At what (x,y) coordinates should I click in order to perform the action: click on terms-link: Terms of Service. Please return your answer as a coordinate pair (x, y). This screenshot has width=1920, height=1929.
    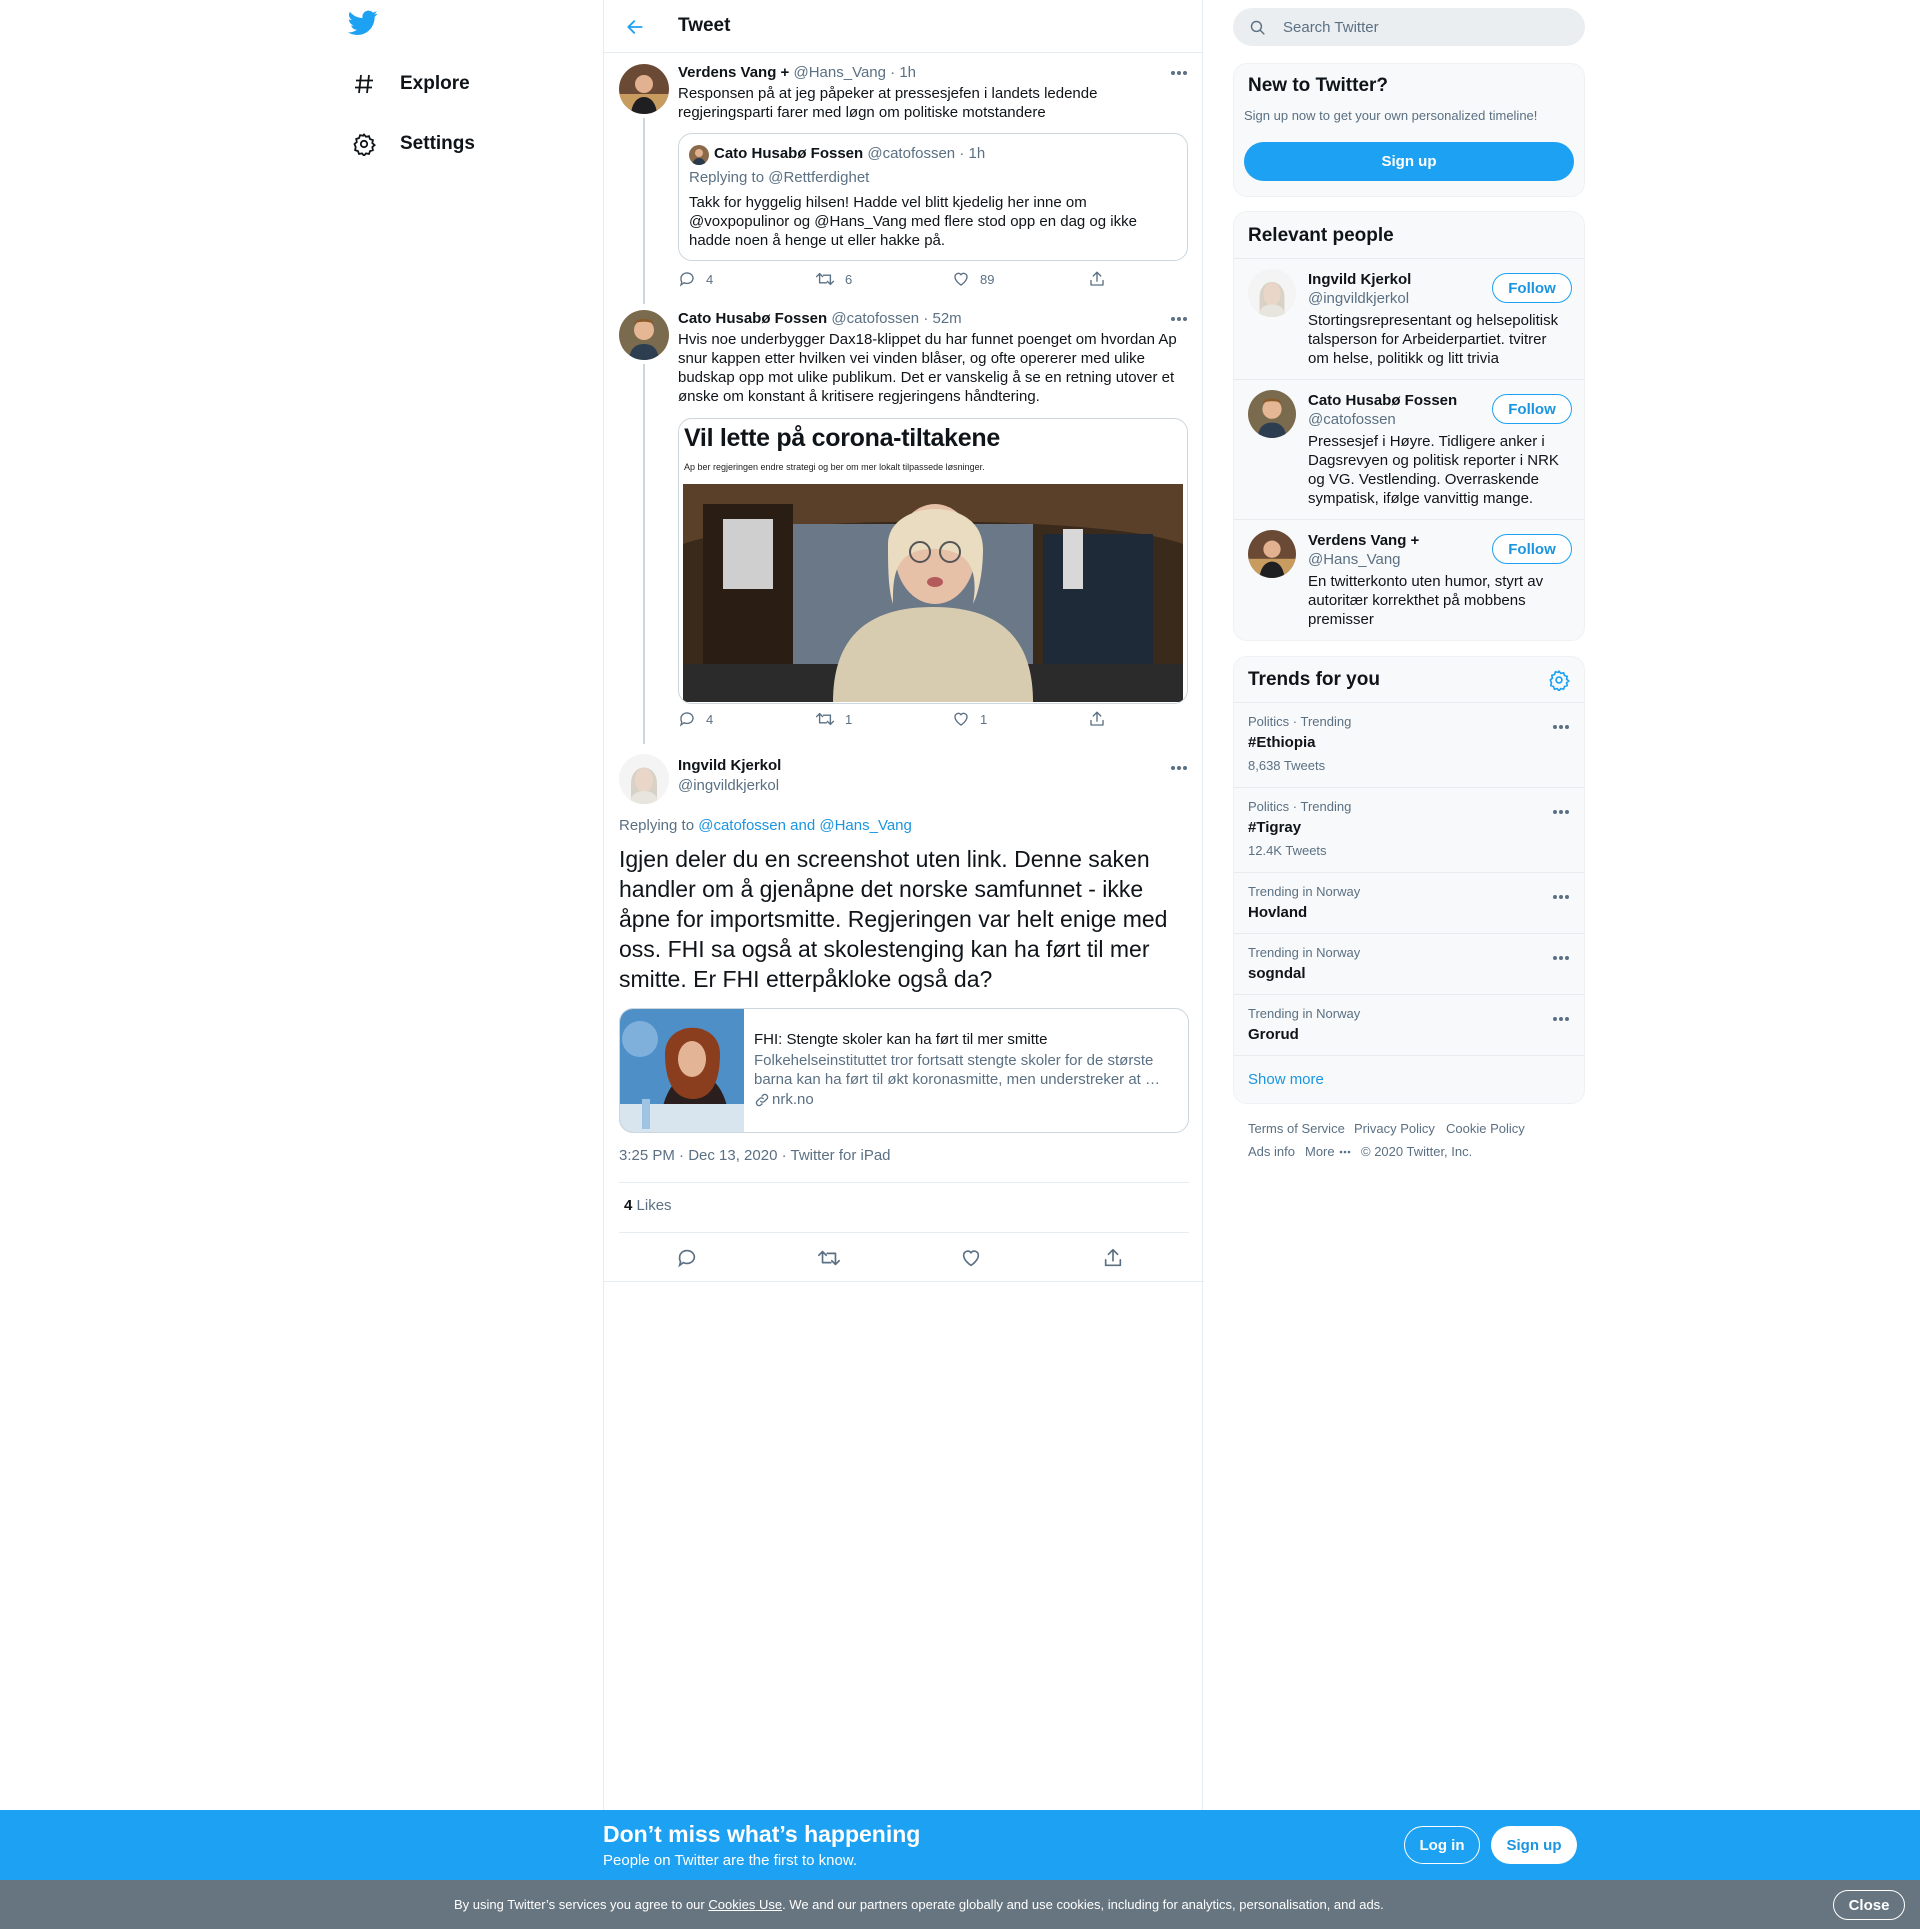
    Looking at the image, I should click on (1296, 1128).